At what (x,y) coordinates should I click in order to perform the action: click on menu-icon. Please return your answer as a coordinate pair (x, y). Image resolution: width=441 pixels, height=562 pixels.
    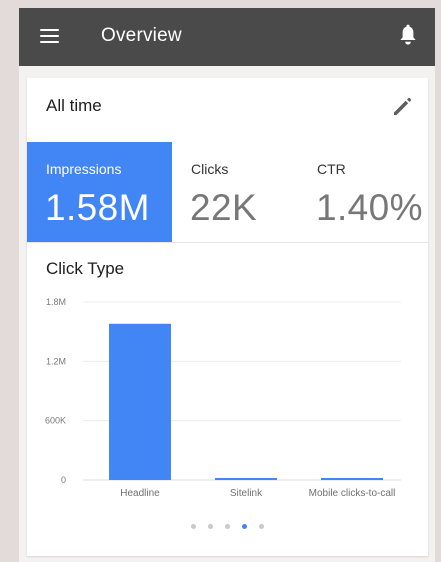
    Looking at the image, I should click on (49, 36).